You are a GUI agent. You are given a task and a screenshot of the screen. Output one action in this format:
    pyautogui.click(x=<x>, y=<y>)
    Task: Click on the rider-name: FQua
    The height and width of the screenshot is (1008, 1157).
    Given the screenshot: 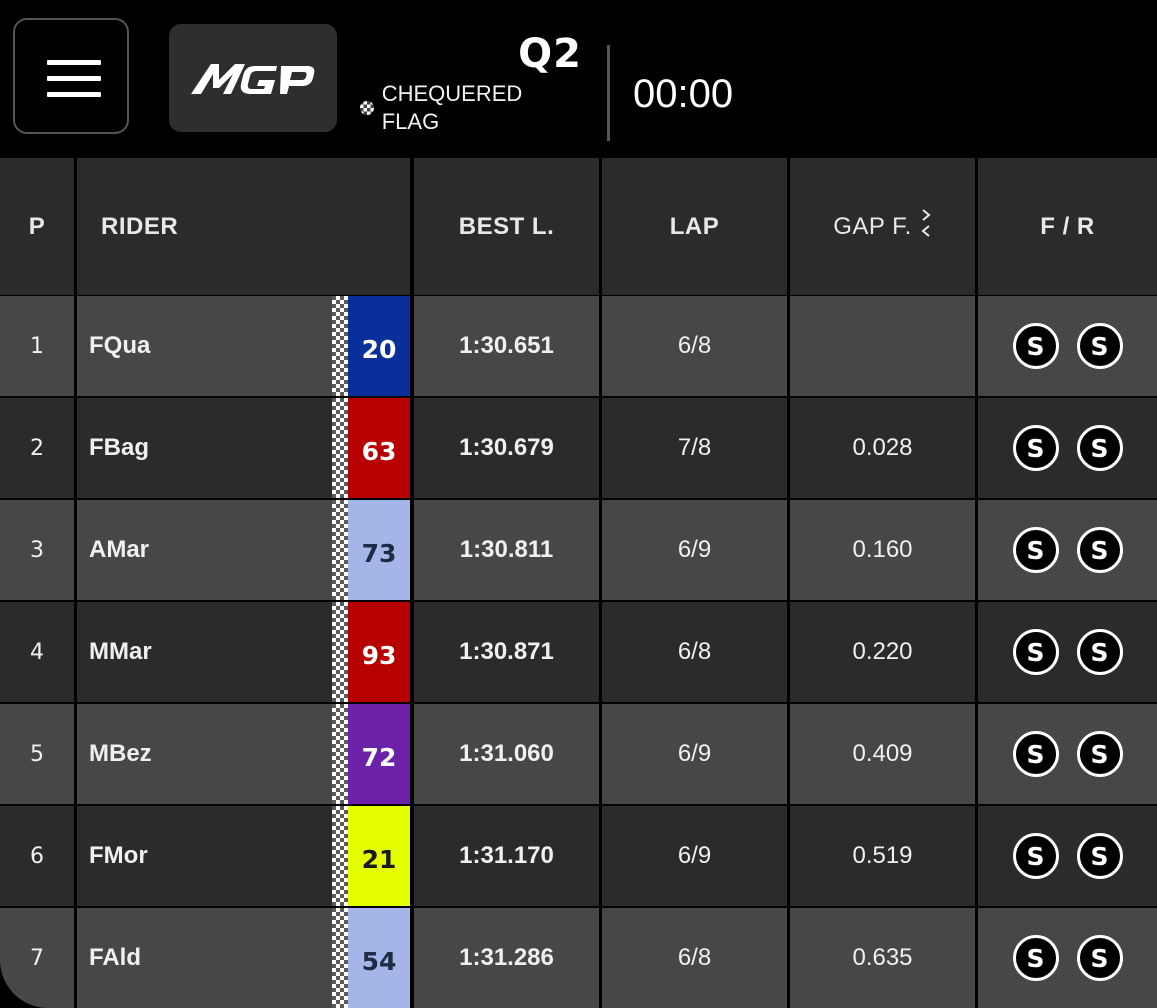 What is the action you would take?
    pyautogui.click(x=204, y=346)
    